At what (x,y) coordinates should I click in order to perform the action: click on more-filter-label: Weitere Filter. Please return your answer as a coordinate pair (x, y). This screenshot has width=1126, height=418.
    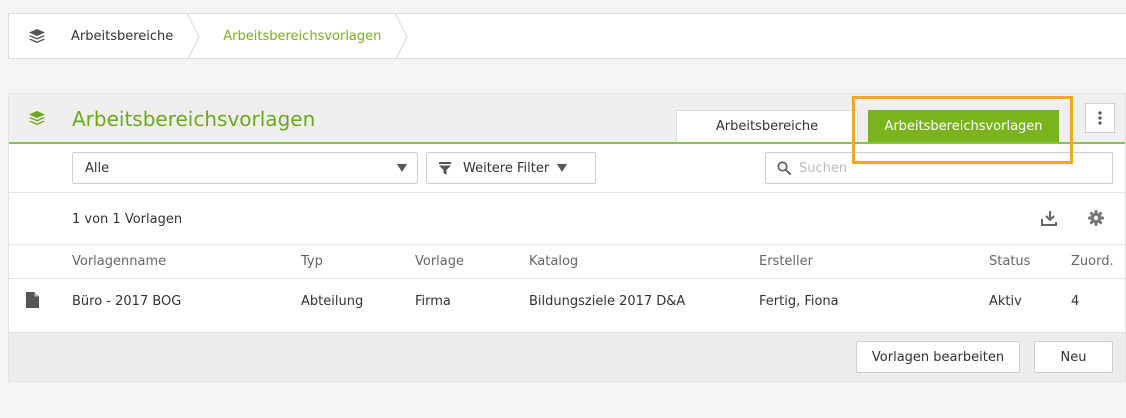
    Looking at the image, I should click on (506, 168).